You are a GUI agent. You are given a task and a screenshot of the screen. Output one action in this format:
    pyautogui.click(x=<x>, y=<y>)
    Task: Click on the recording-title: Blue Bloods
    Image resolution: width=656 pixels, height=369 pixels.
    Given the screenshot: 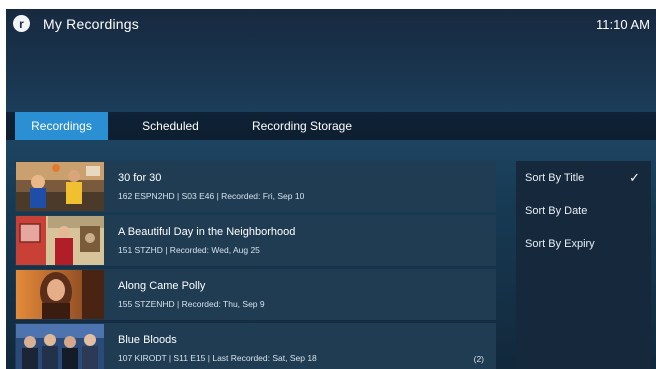 What is the action you would take?
    pyautogui.click(x=147, y=340)
    